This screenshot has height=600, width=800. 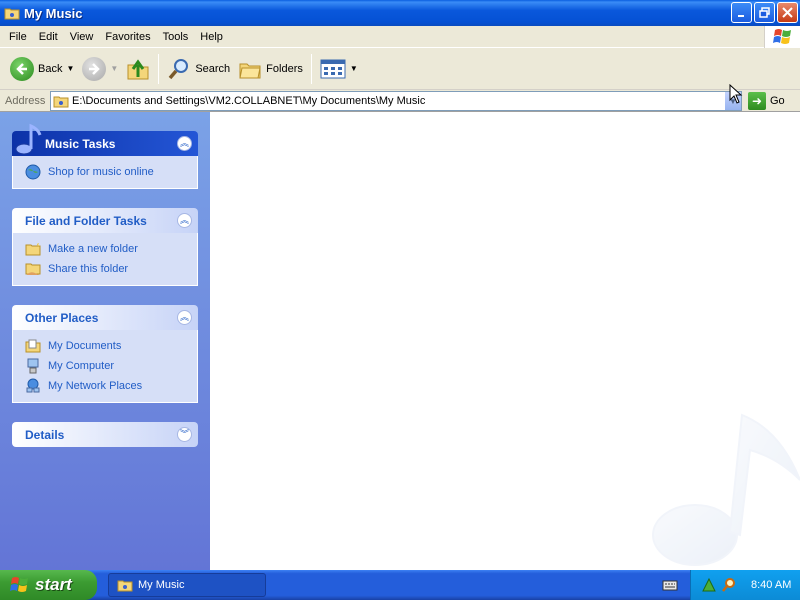 I want to click on expand-icon: ︾, so click(x=184, y=434).